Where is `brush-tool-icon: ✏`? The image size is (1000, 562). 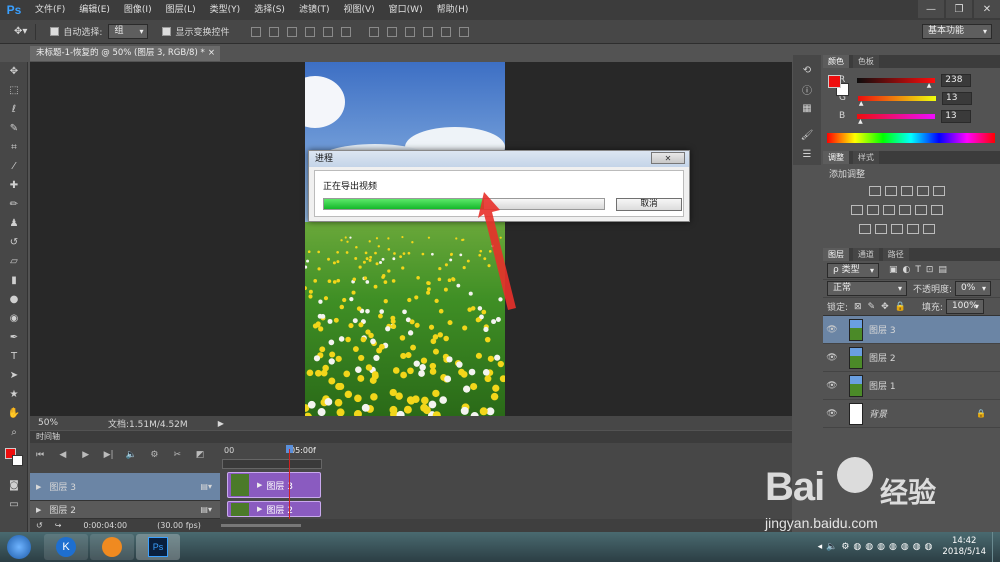 brush-tool-icon: ✏ is located at coordinates (14, 204).